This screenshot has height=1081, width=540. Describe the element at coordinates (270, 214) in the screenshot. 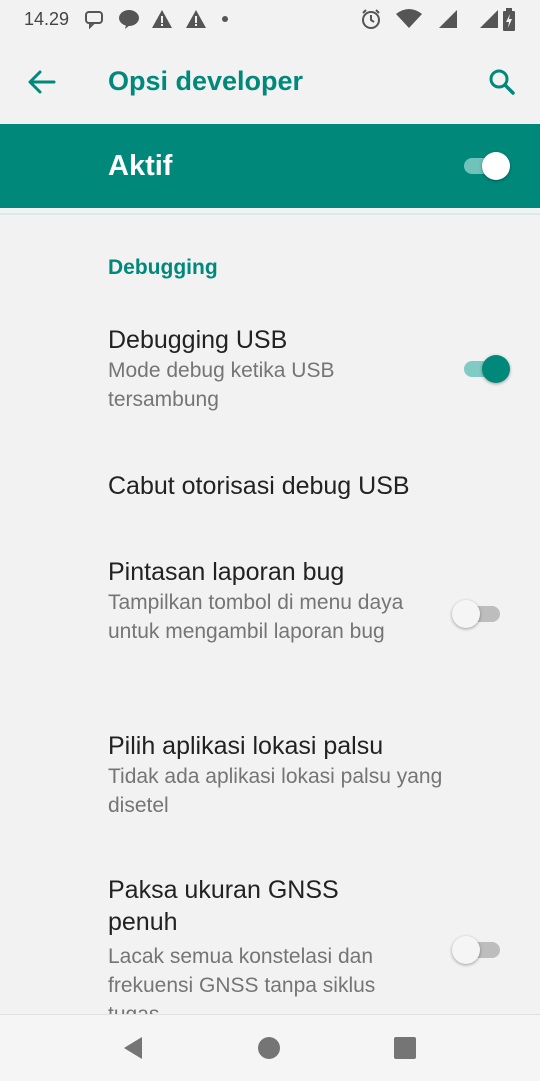

I see `divider` at that location.